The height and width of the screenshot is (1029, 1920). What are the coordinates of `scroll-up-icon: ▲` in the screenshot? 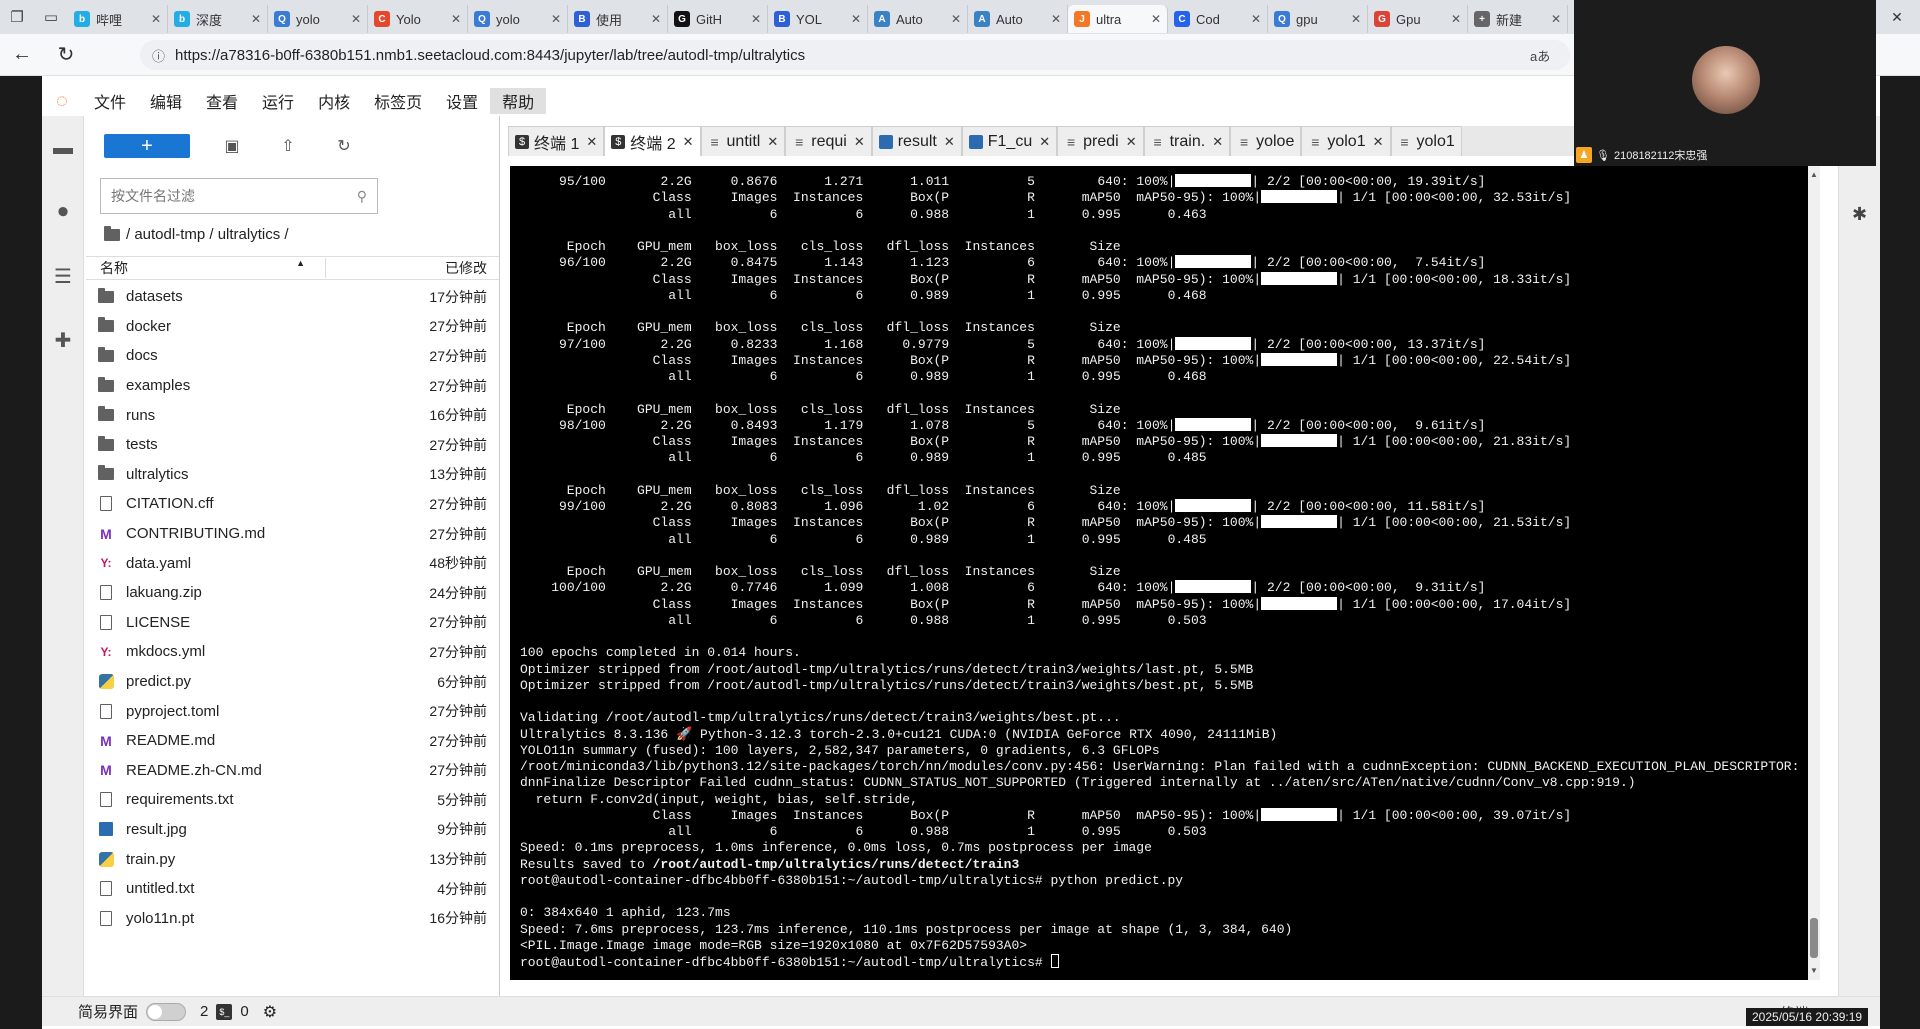 It's located at (1814, 174).